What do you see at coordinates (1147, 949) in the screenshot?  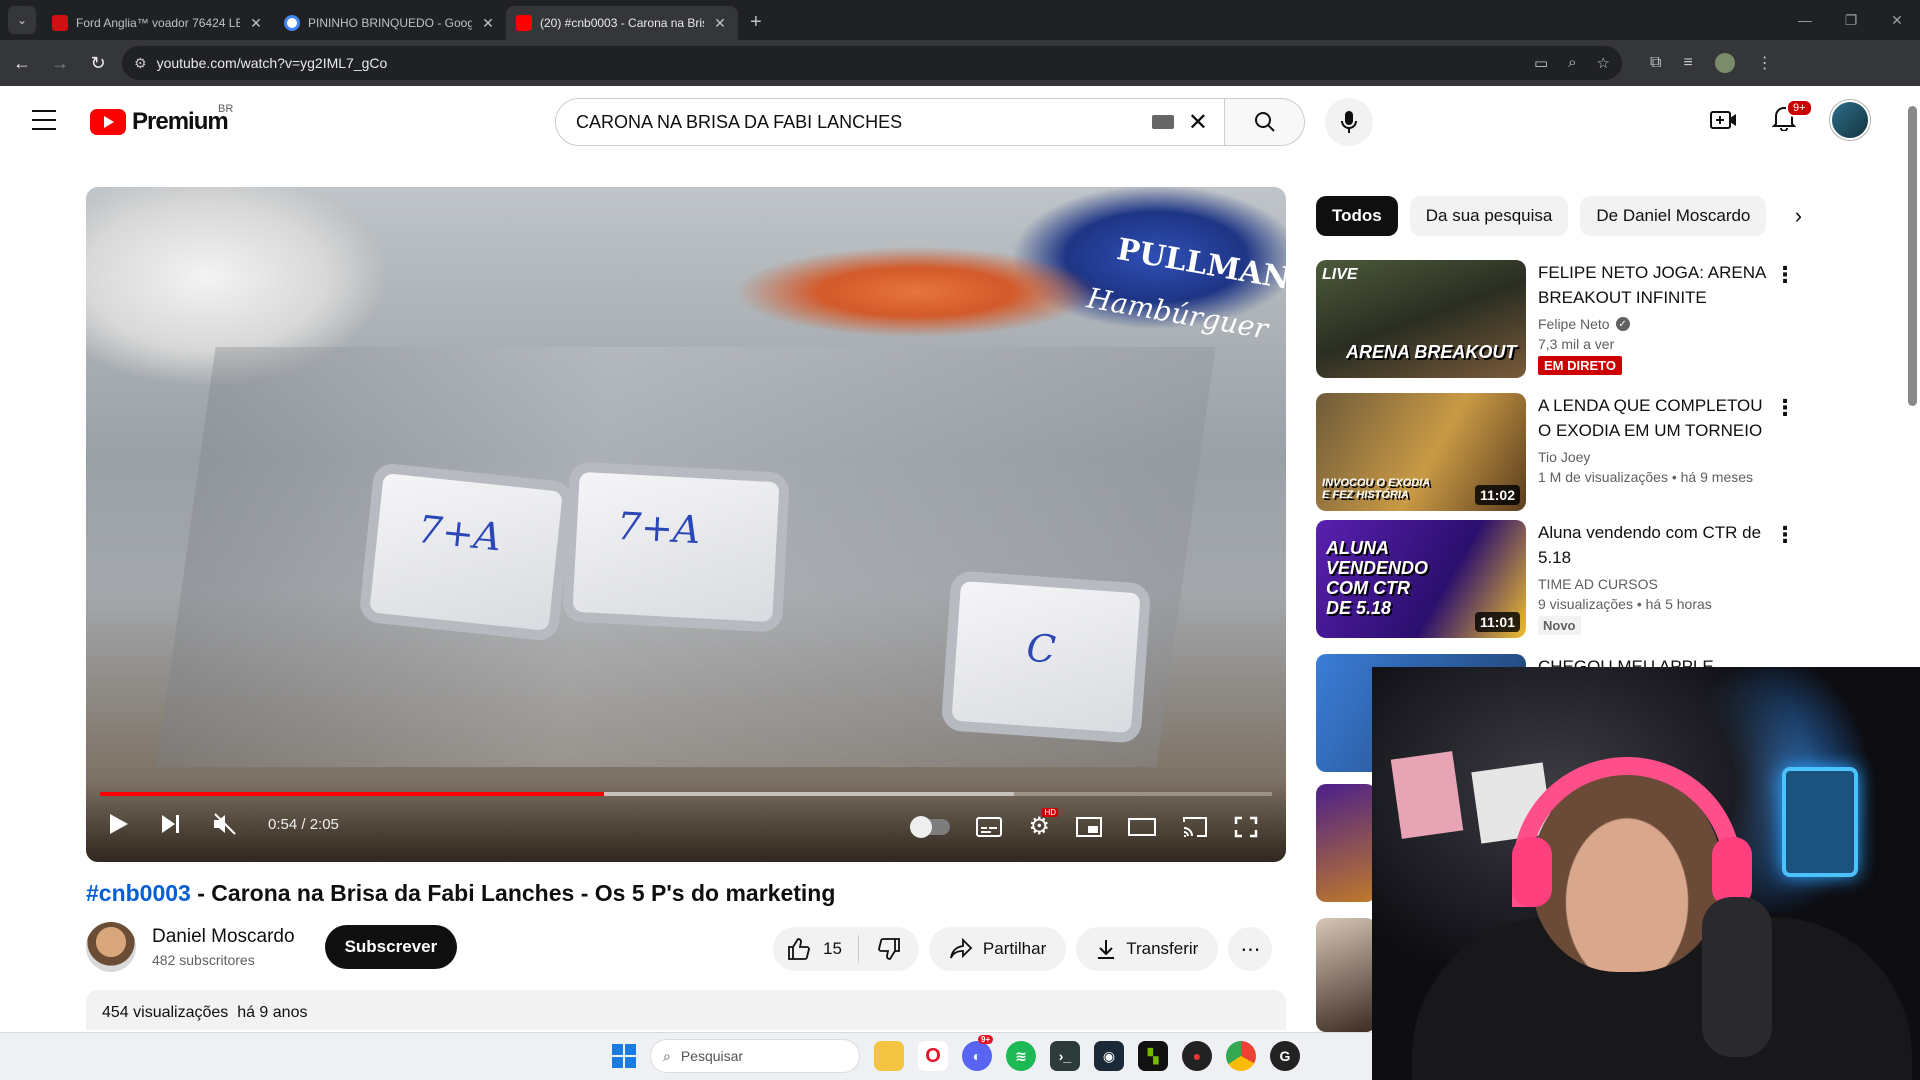 I see `download-button: Transferir` at bounding box center [1147, 949].